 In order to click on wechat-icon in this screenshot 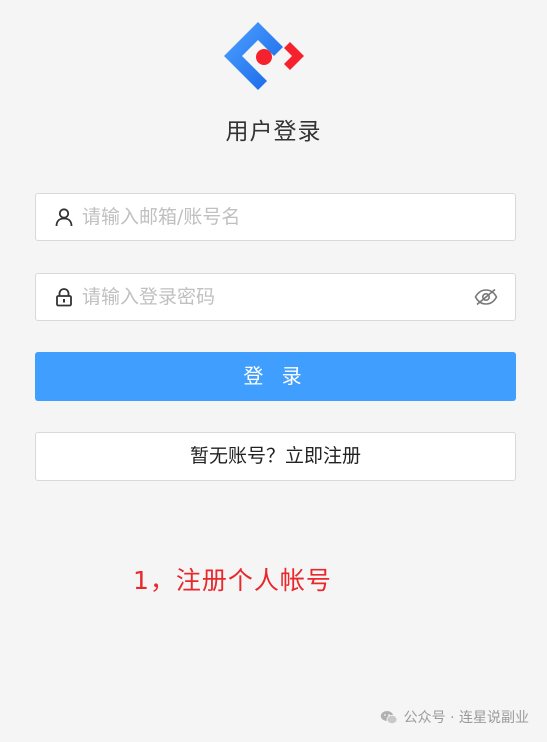, I will do `click(389, 717)`.